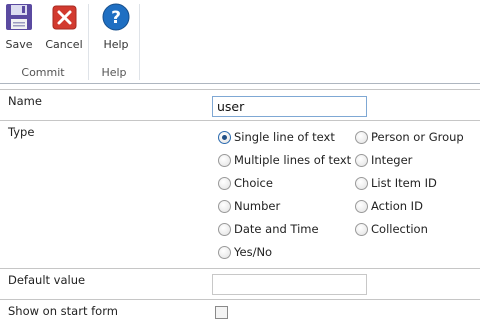  I want to click on save-label: Save, so click(19, 44).